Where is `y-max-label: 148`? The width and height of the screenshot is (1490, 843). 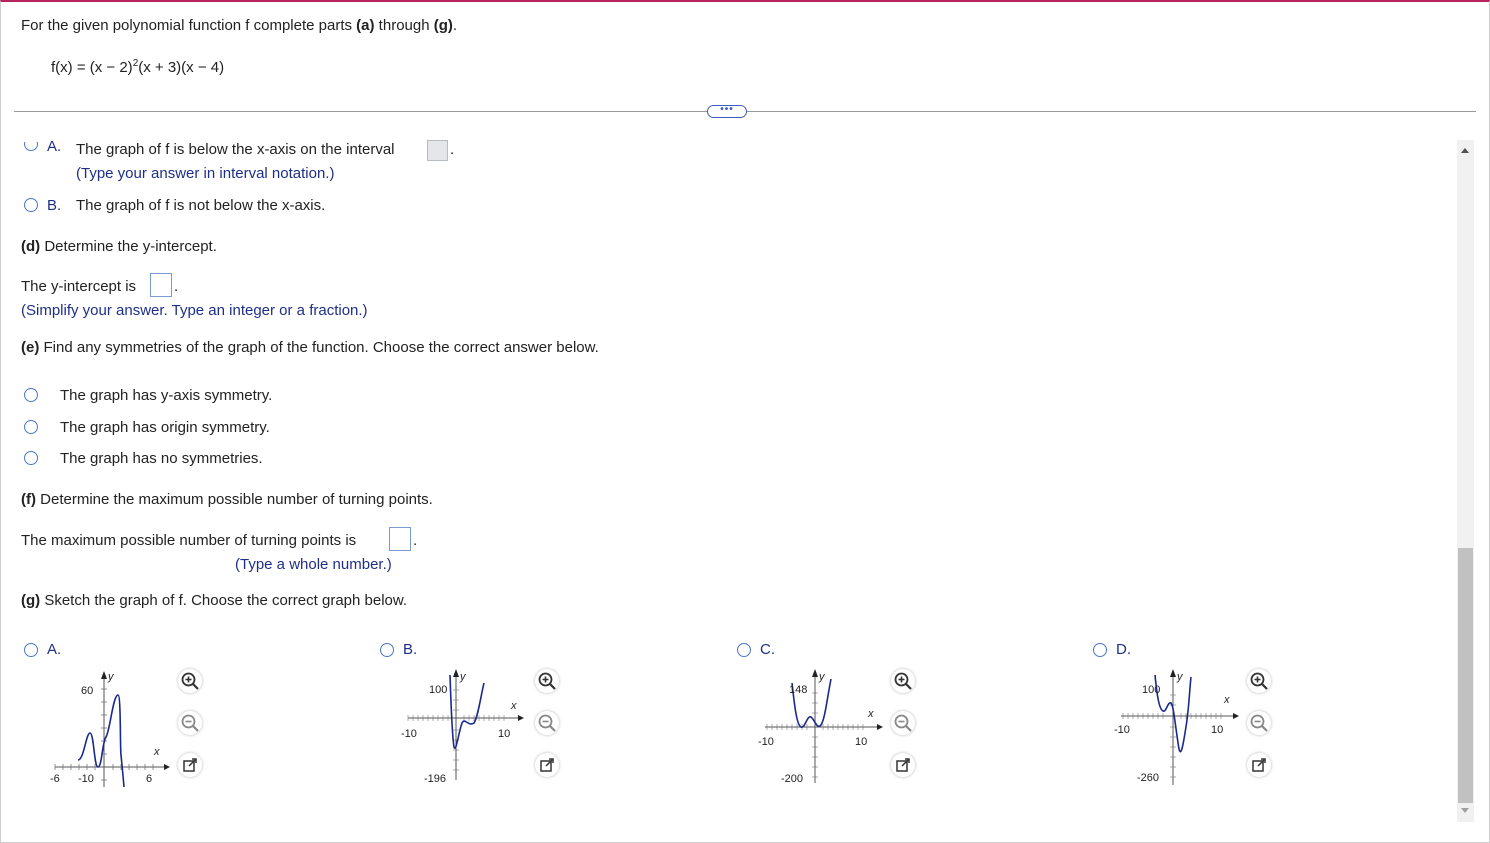 y-max-label: 148 is located at coordinates (798, 690).